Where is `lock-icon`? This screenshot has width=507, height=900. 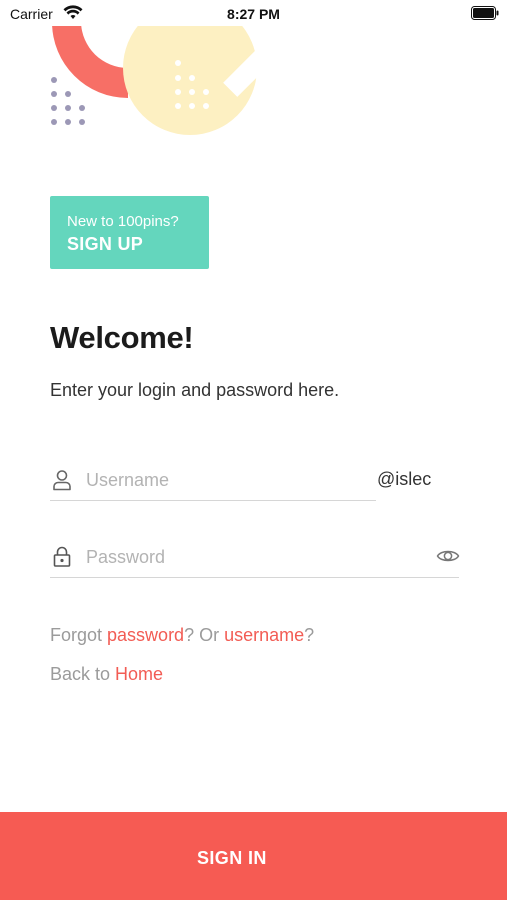 lock-icon is located at coordinates (62, 556).